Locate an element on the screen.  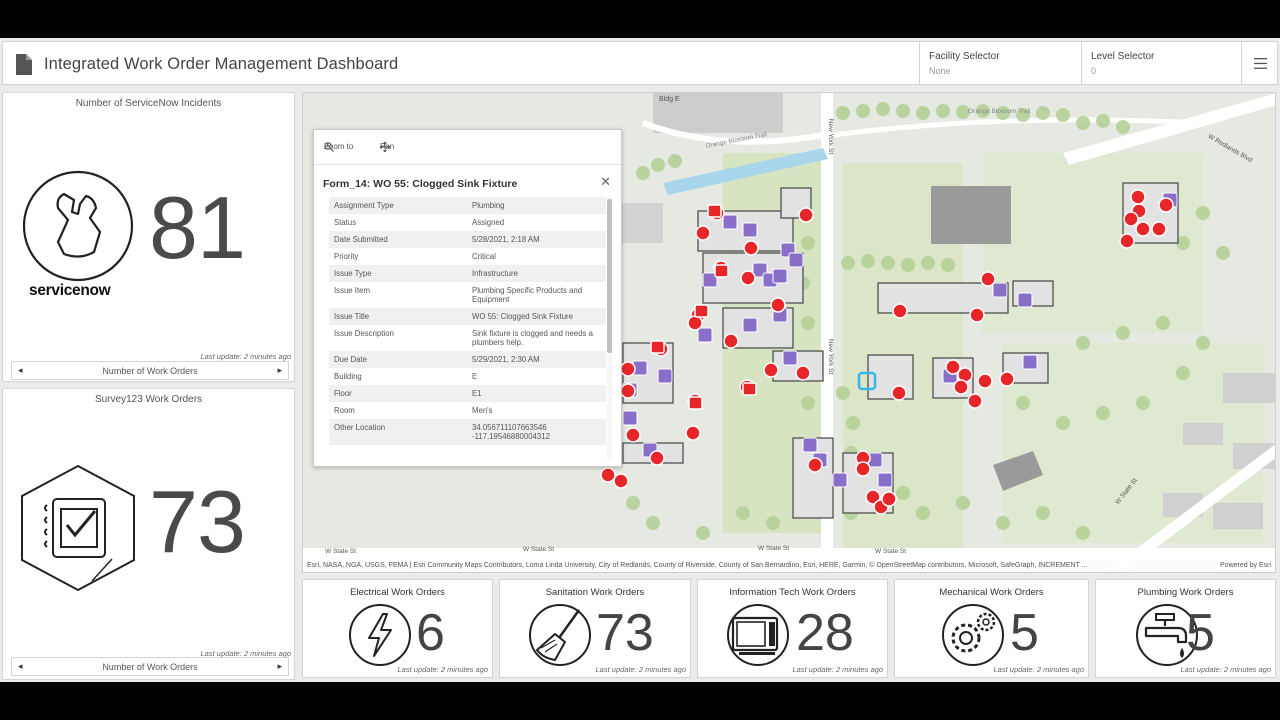
w-state-st-label-1: W State St is located at coordinates (341, 551).